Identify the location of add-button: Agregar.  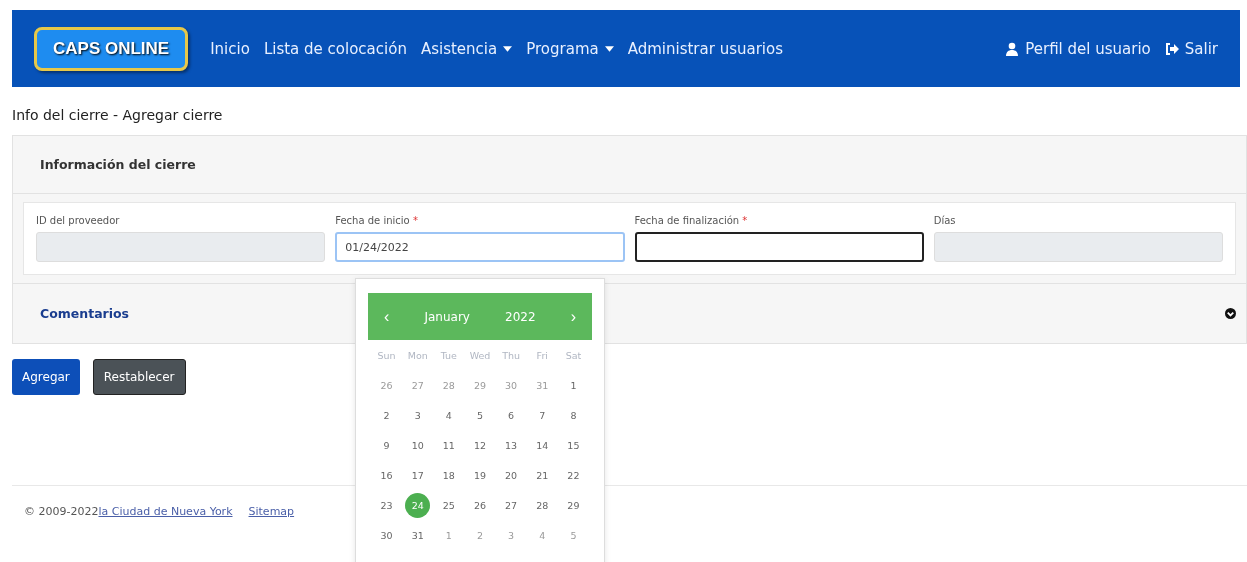
(46, 377).